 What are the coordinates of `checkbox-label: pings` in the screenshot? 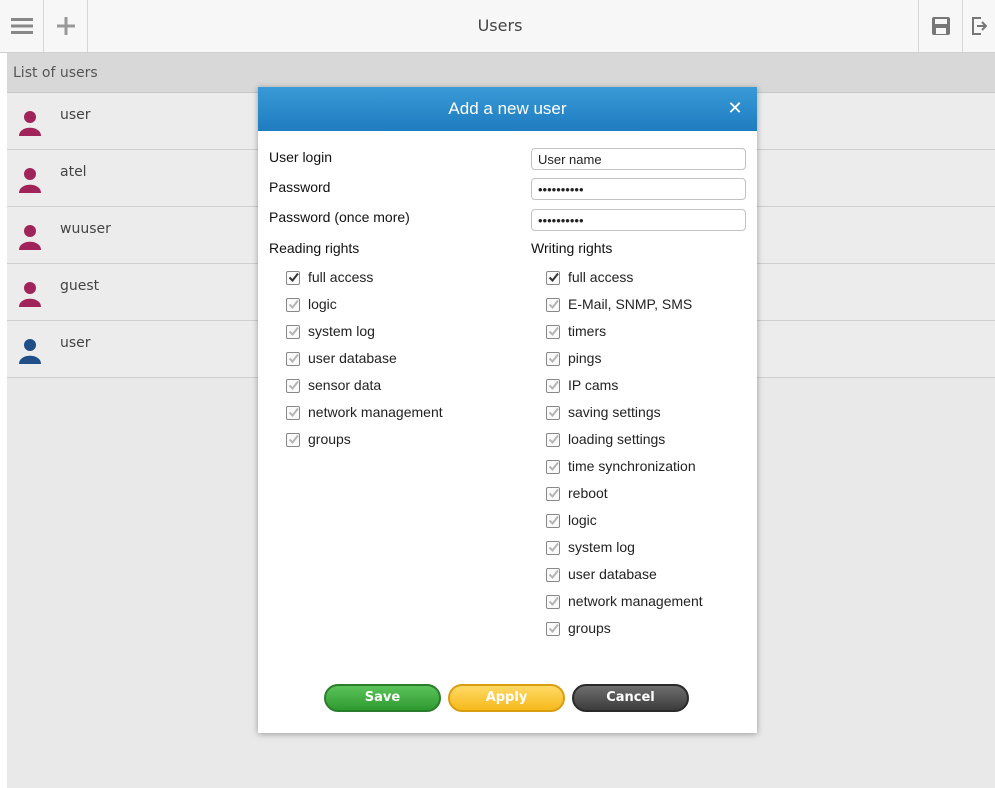 It's located at (585, 358).